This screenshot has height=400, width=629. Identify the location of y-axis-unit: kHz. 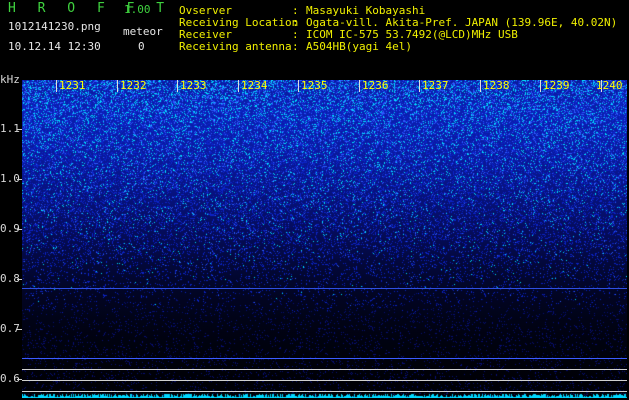
(10, 79).